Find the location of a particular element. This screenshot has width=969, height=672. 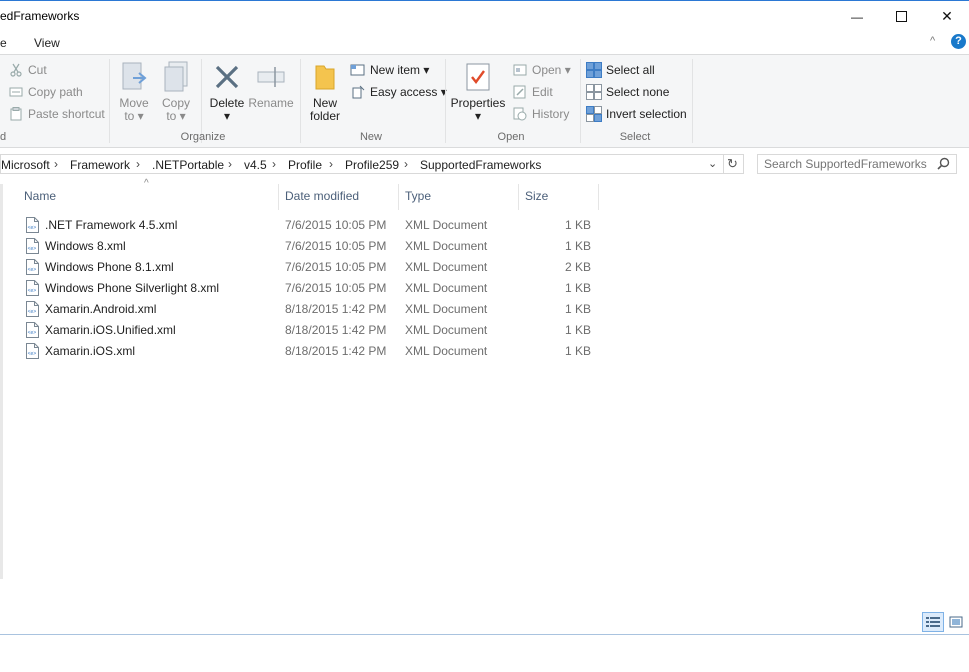

select-all-button: Select all is located at coordinates (620, 70).